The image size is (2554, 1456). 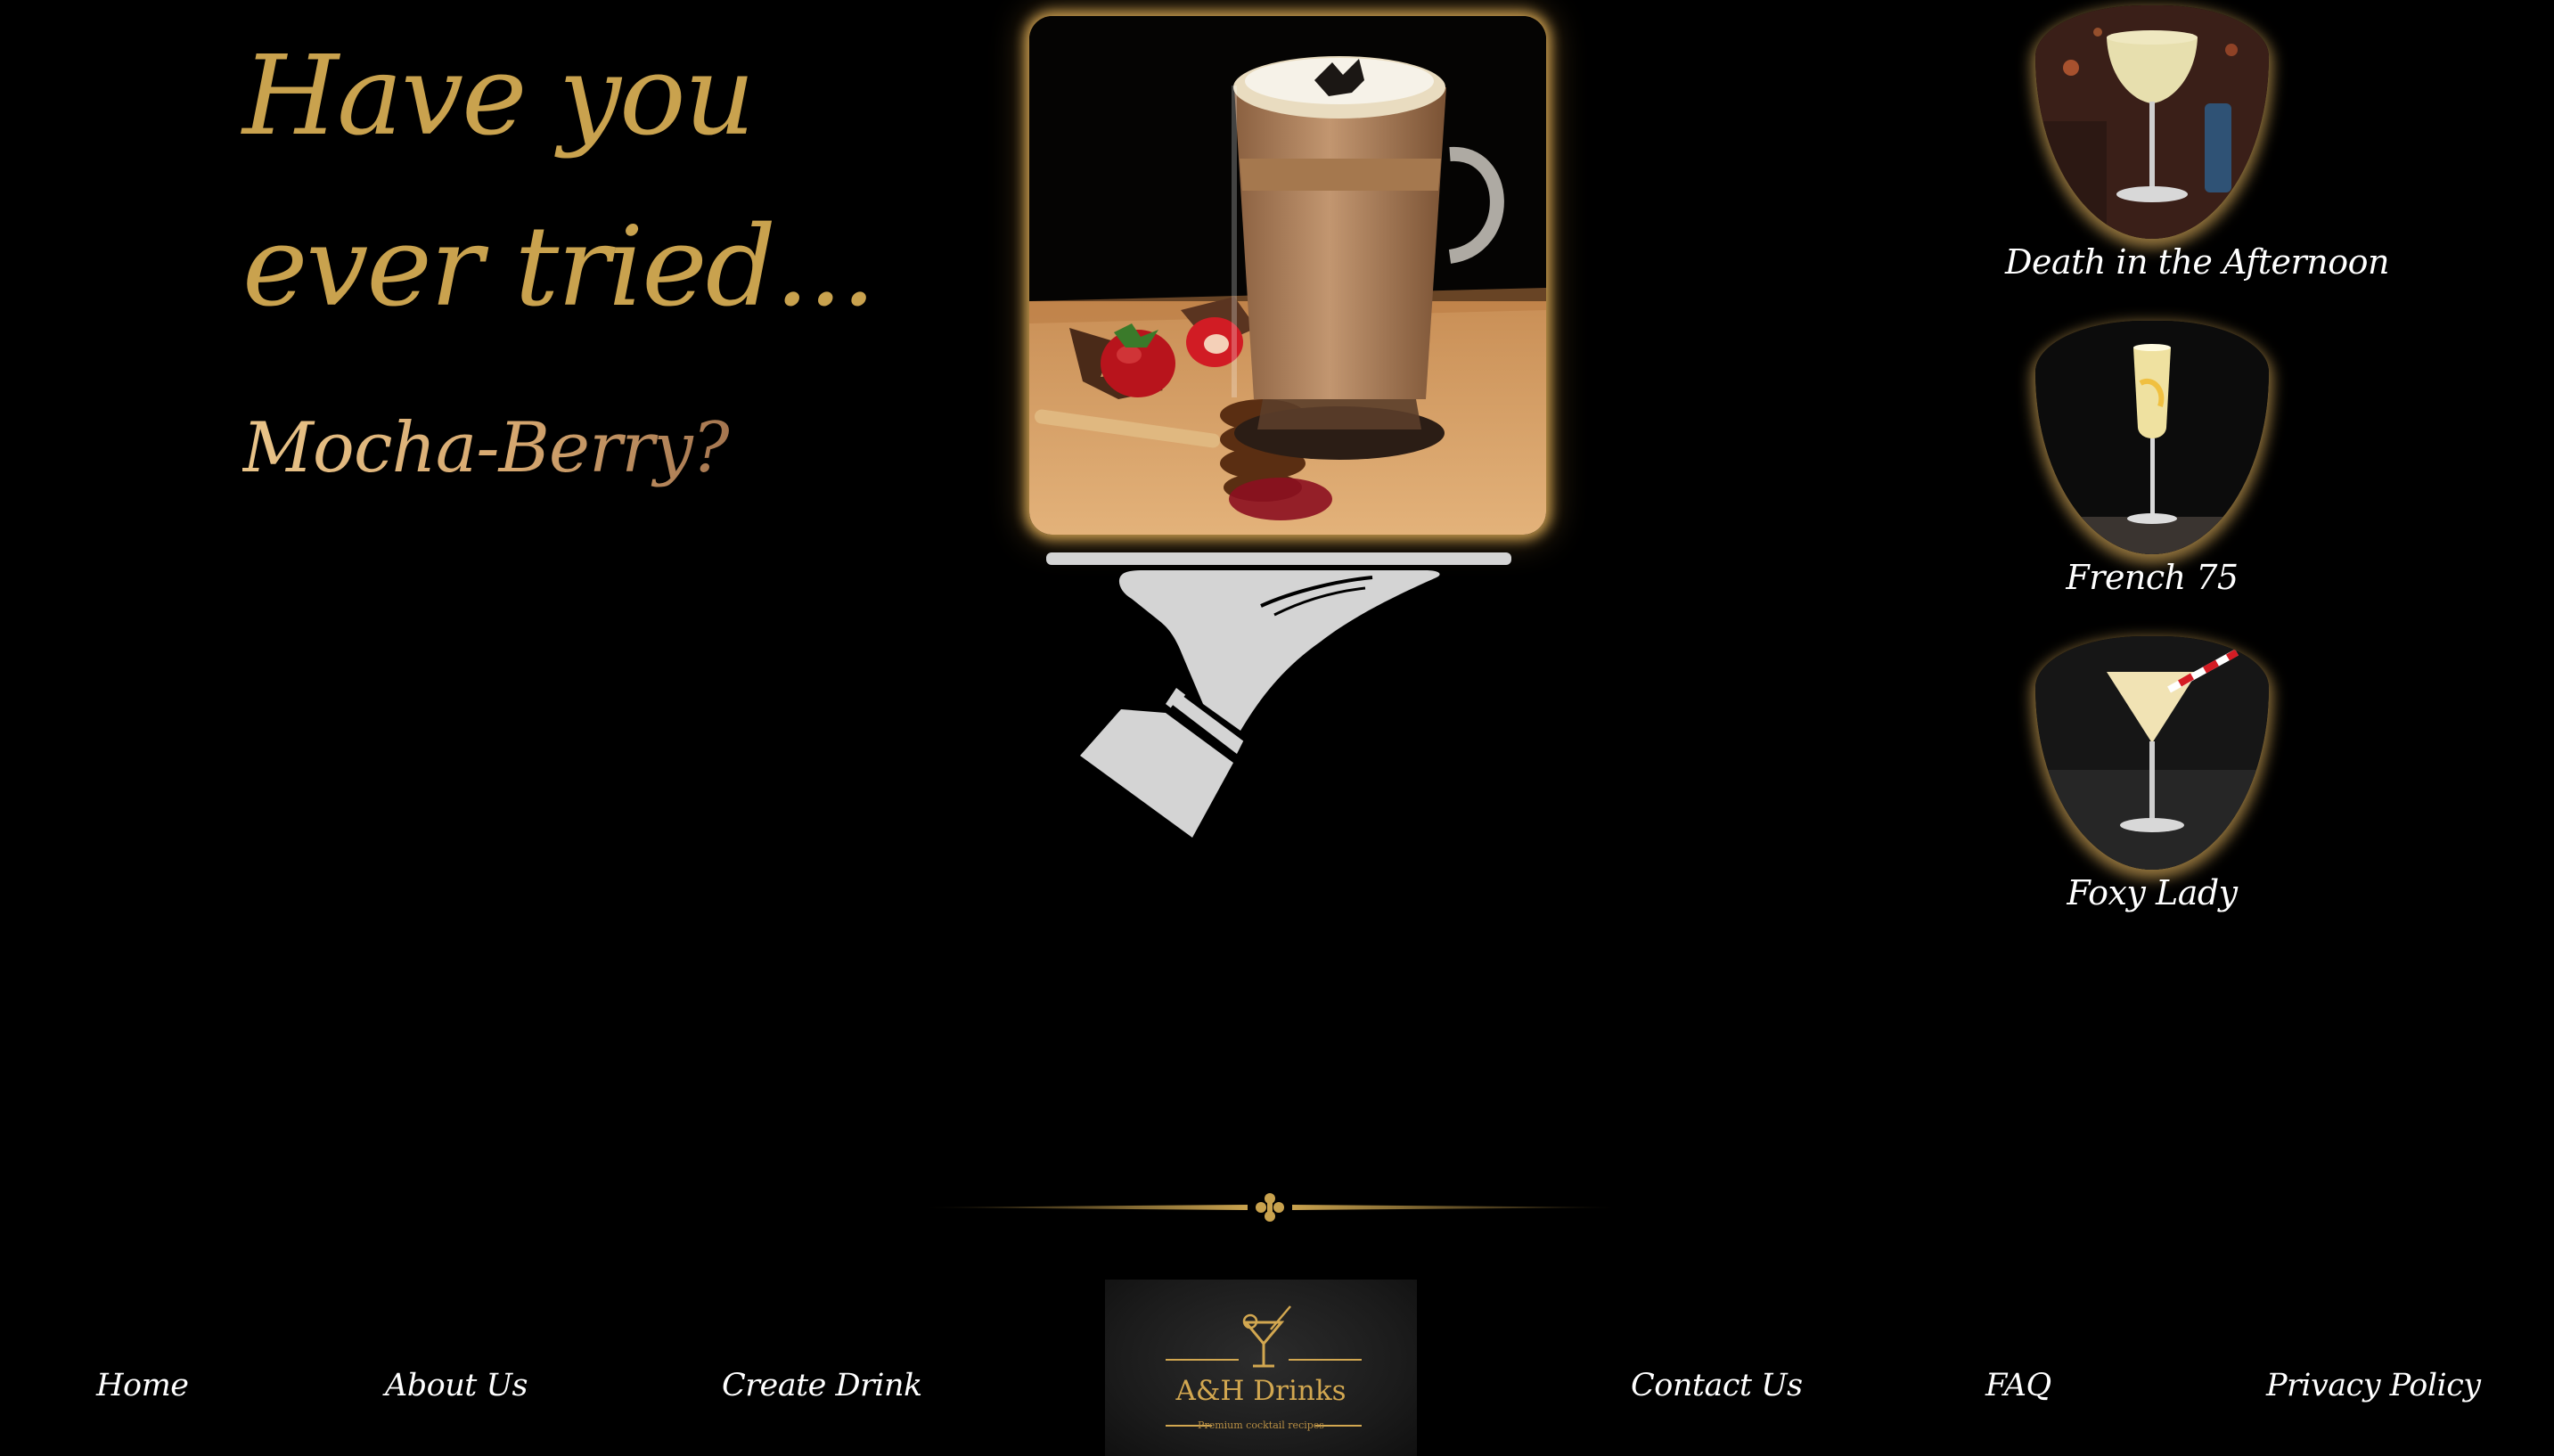 I want to click on menu-item-french-75: French 75, so click(x=2152, y=459).